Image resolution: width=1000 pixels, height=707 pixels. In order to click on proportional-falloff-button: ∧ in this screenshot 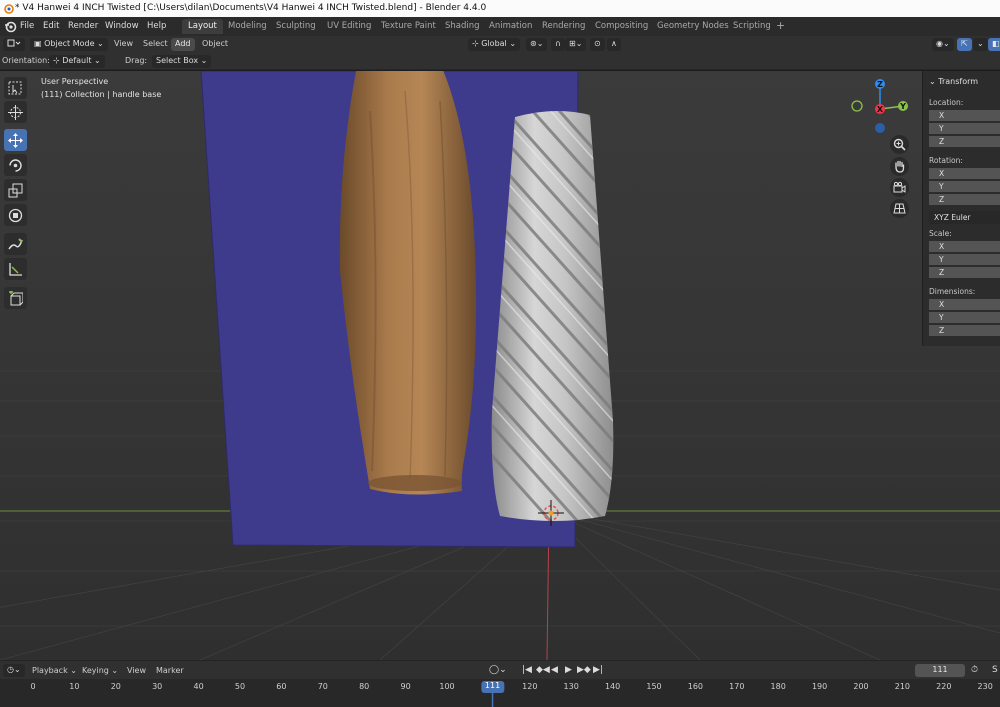, I will do `click(614, 44)`.